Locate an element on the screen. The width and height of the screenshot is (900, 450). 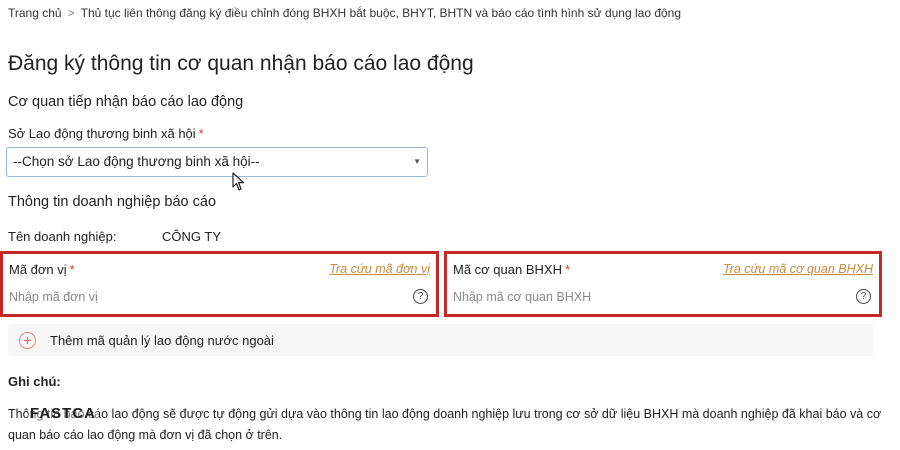
notes-title: Ghi chú: is located at coordinates (34, 381).